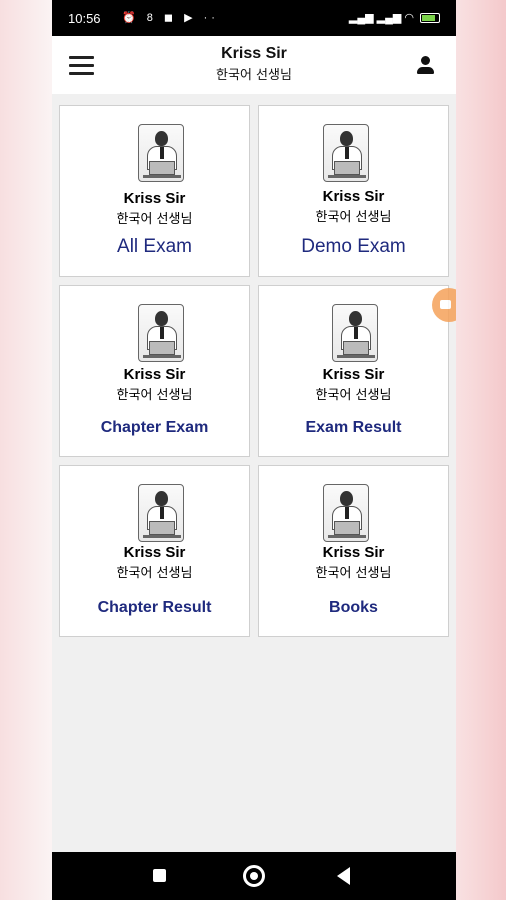  What do you see at coordinates (430, 17) in the screenshot?
I see `battery-icon` at bounding box center [430, 17].